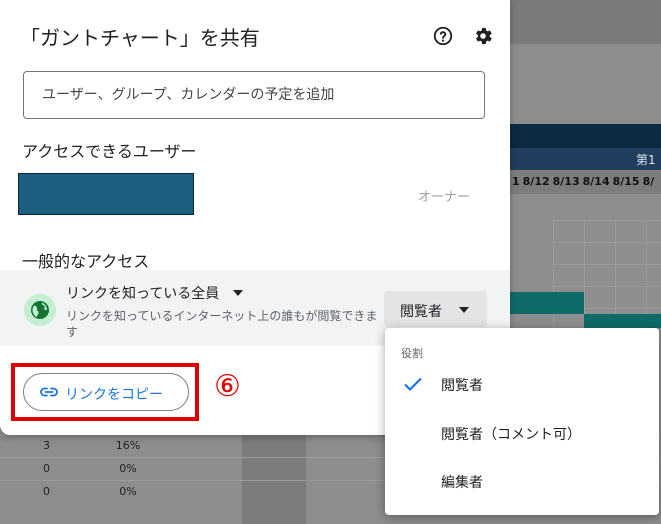 This screenshot has width=661, height=524. What do you see at coordinates (412, 353) in the screenshot?
I see `role-menu-header: 役割` at bounding box center [412, 353].